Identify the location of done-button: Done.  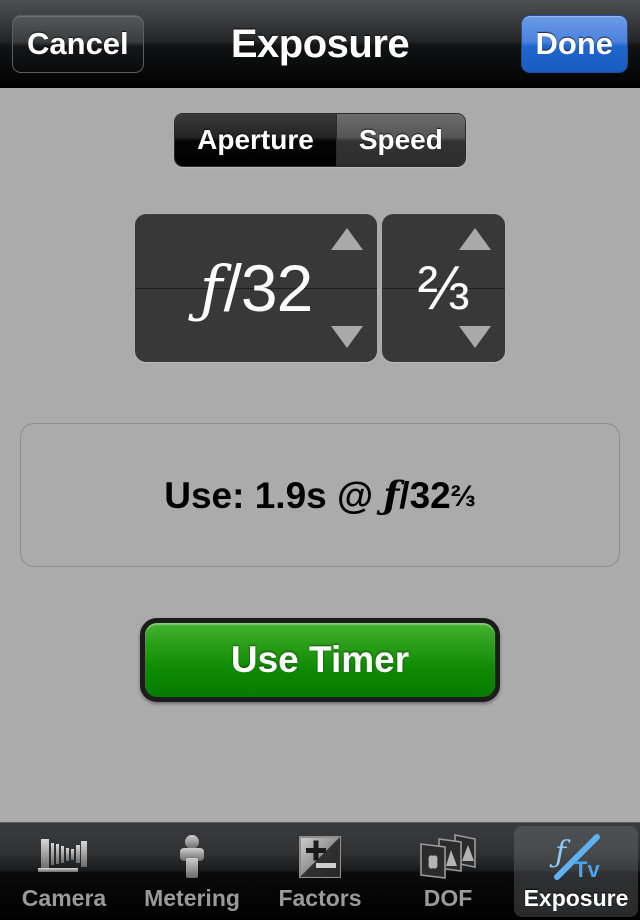
(574, 43).